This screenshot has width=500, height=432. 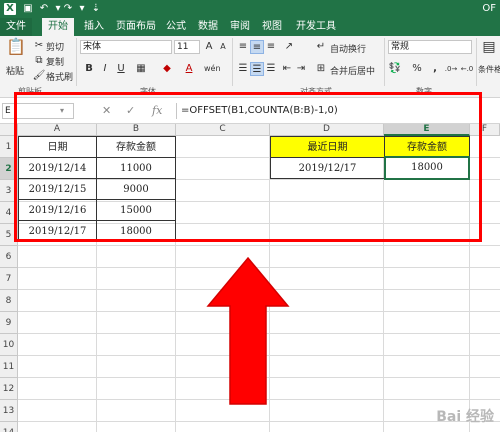 I want to click on name-box-dropdown-icon: ▾, so click(x=62, y=111).